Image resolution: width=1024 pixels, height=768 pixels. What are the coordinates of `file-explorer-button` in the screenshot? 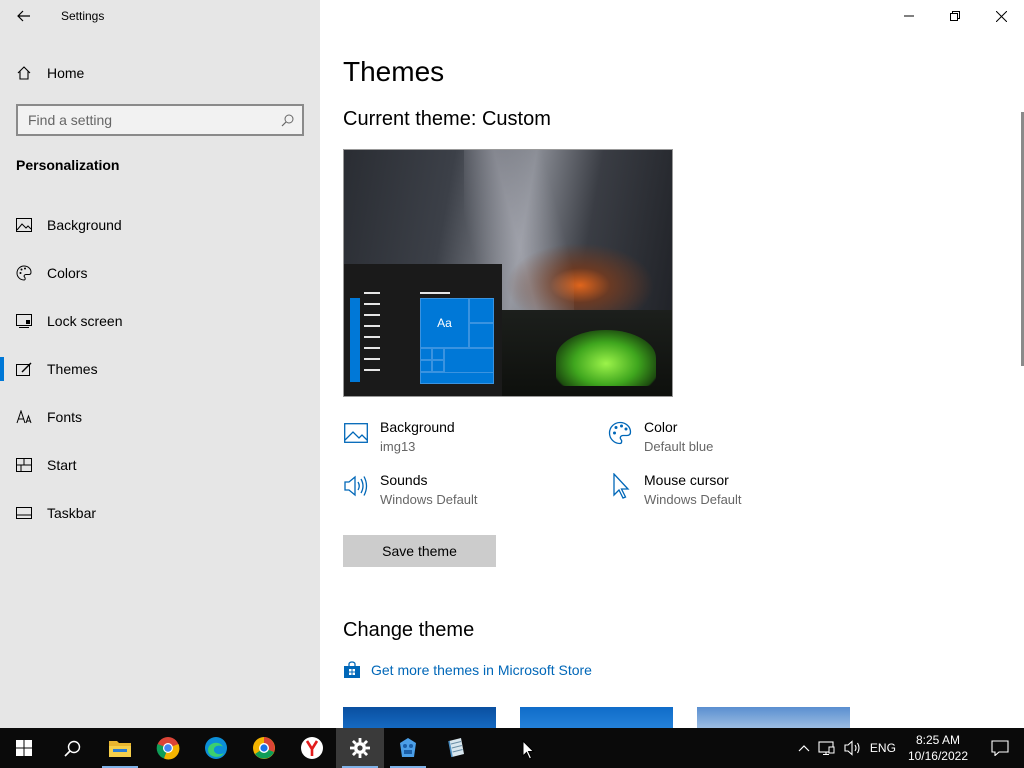 It's located at (120, 748).